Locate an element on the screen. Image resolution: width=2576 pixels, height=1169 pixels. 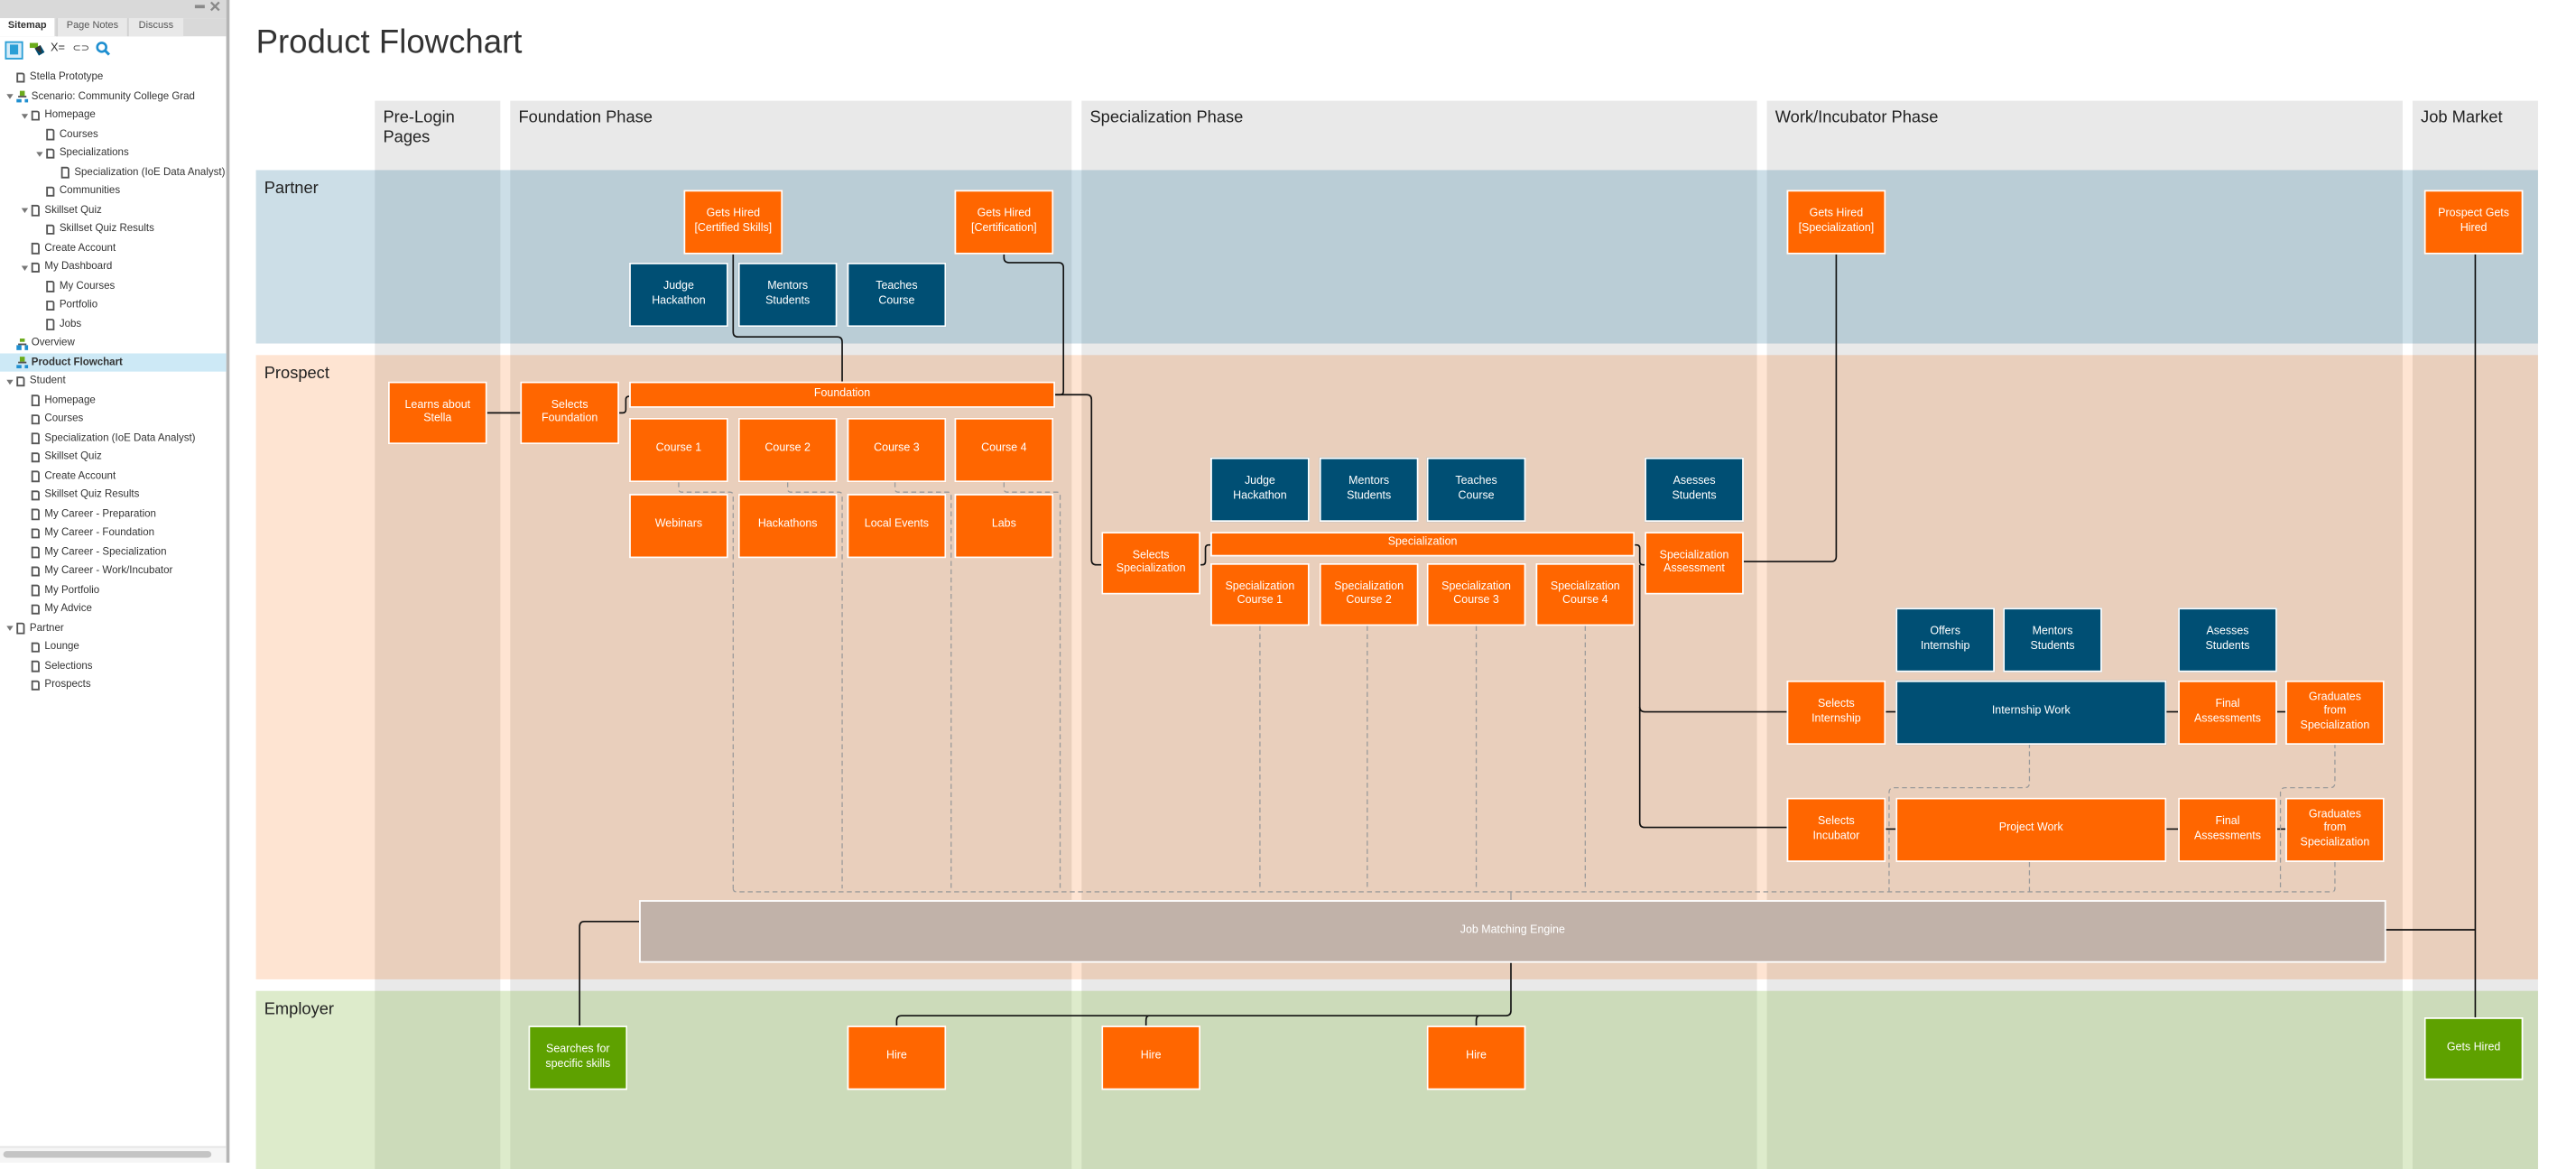
sitemap-item: Jobs is located at coordinates (113, 324).